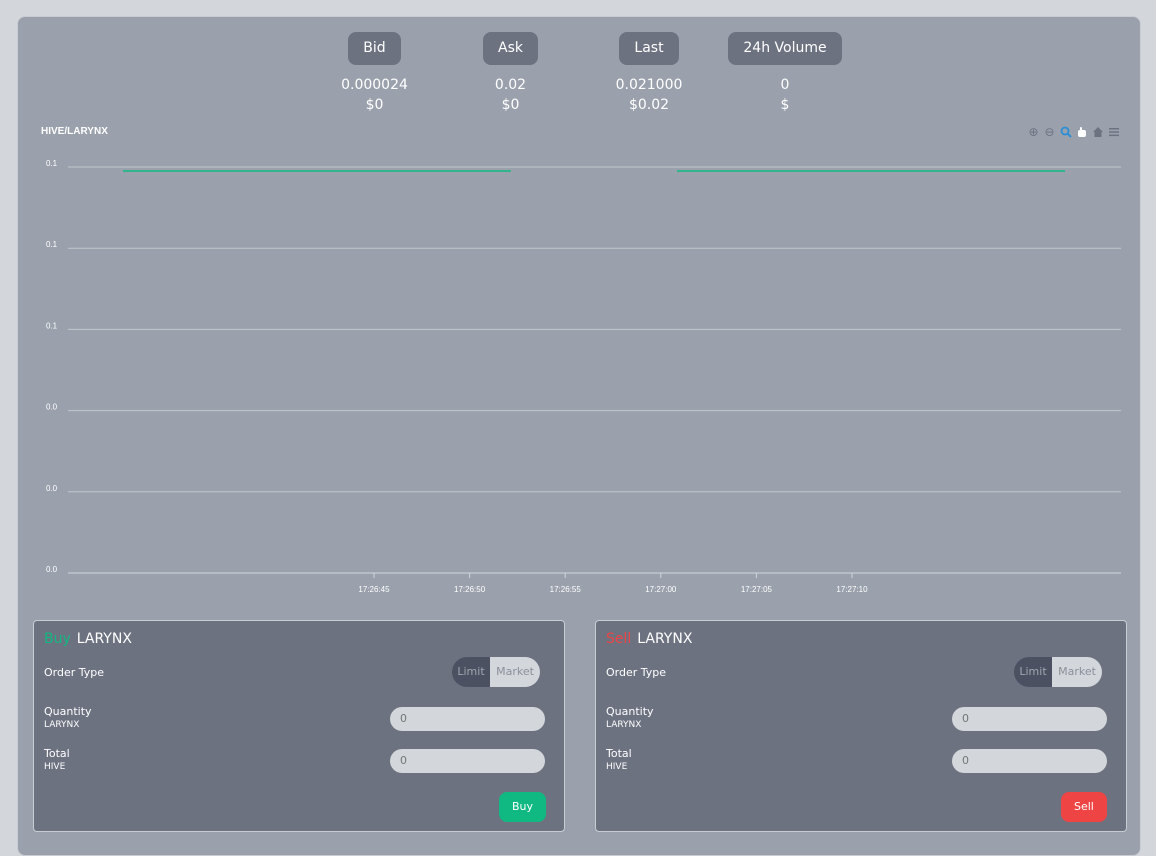 Image resolution: width=1156 pixels, height=856 pixels. I want to click on buy-total-input, so click(467, 761).